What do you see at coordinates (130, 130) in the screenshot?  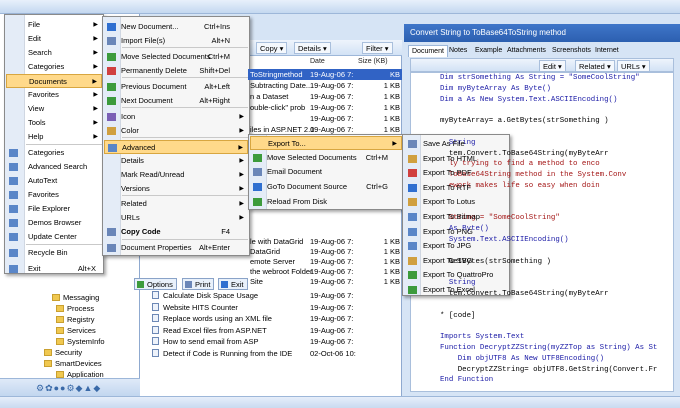 I see `menu-item-label: Color` at bounding box center [130, 130].